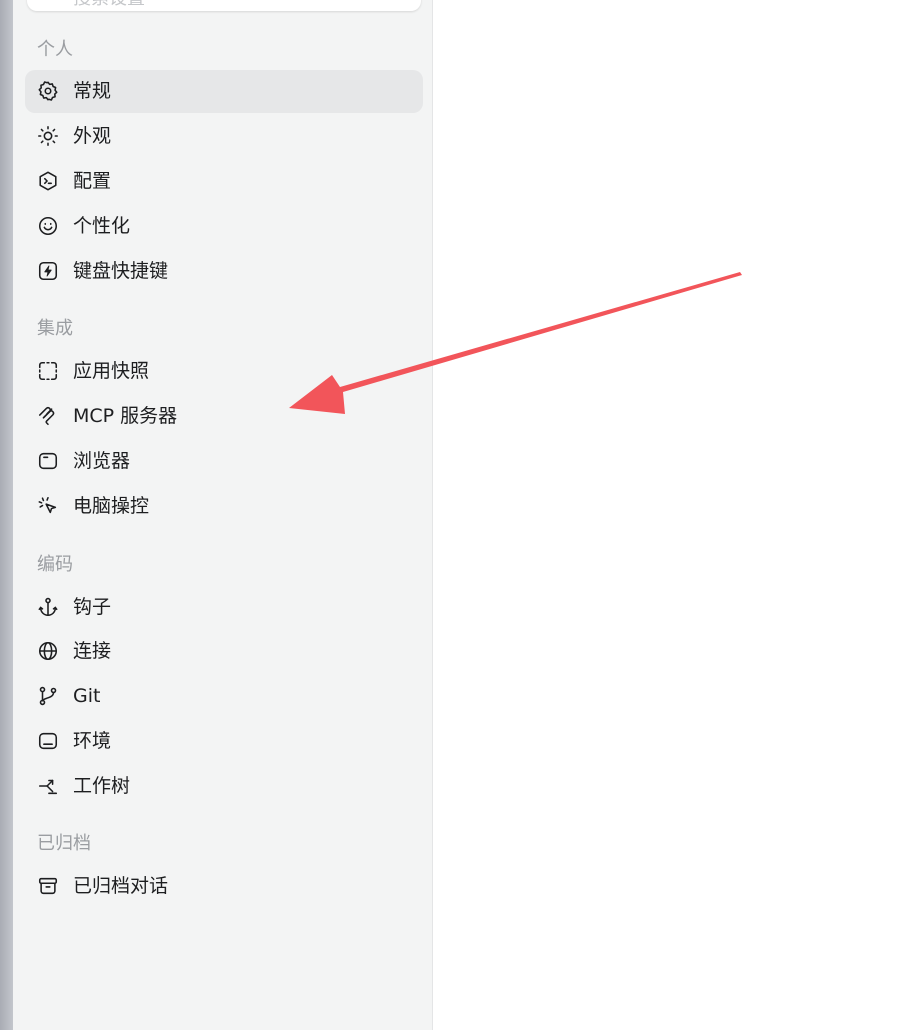  I want to click on sidebar-item-label: 应用快照, so click(111, 371).